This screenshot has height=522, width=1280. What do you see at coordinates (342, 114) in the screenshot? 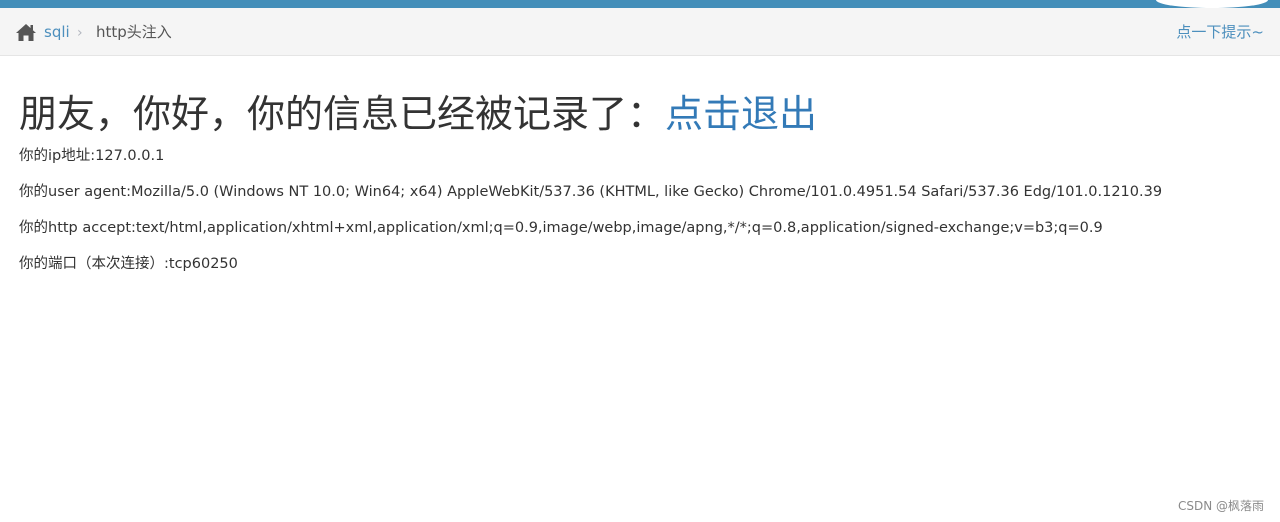
I see `headline-text: 朋友，你好，你的信息已经被记录了：` at bounding box center [342, 114].